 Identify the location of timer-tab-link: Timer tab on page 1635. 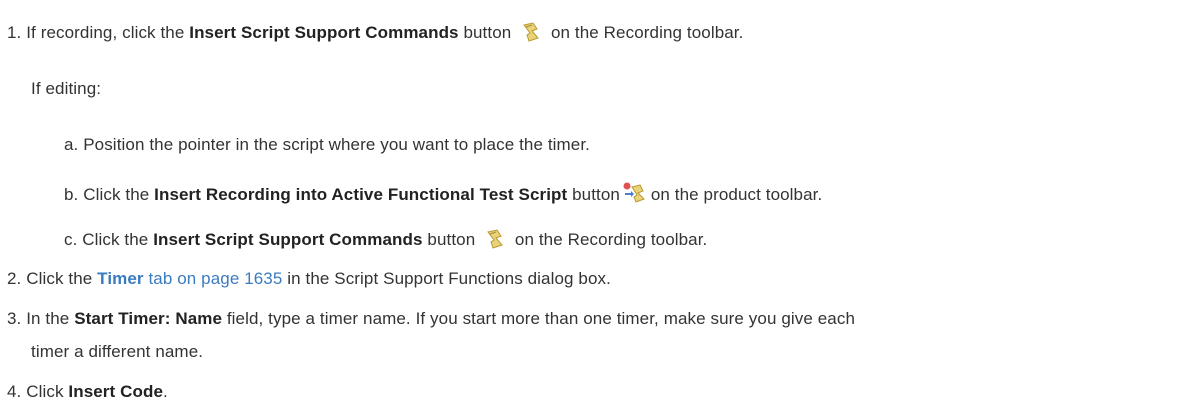
(192, 278).